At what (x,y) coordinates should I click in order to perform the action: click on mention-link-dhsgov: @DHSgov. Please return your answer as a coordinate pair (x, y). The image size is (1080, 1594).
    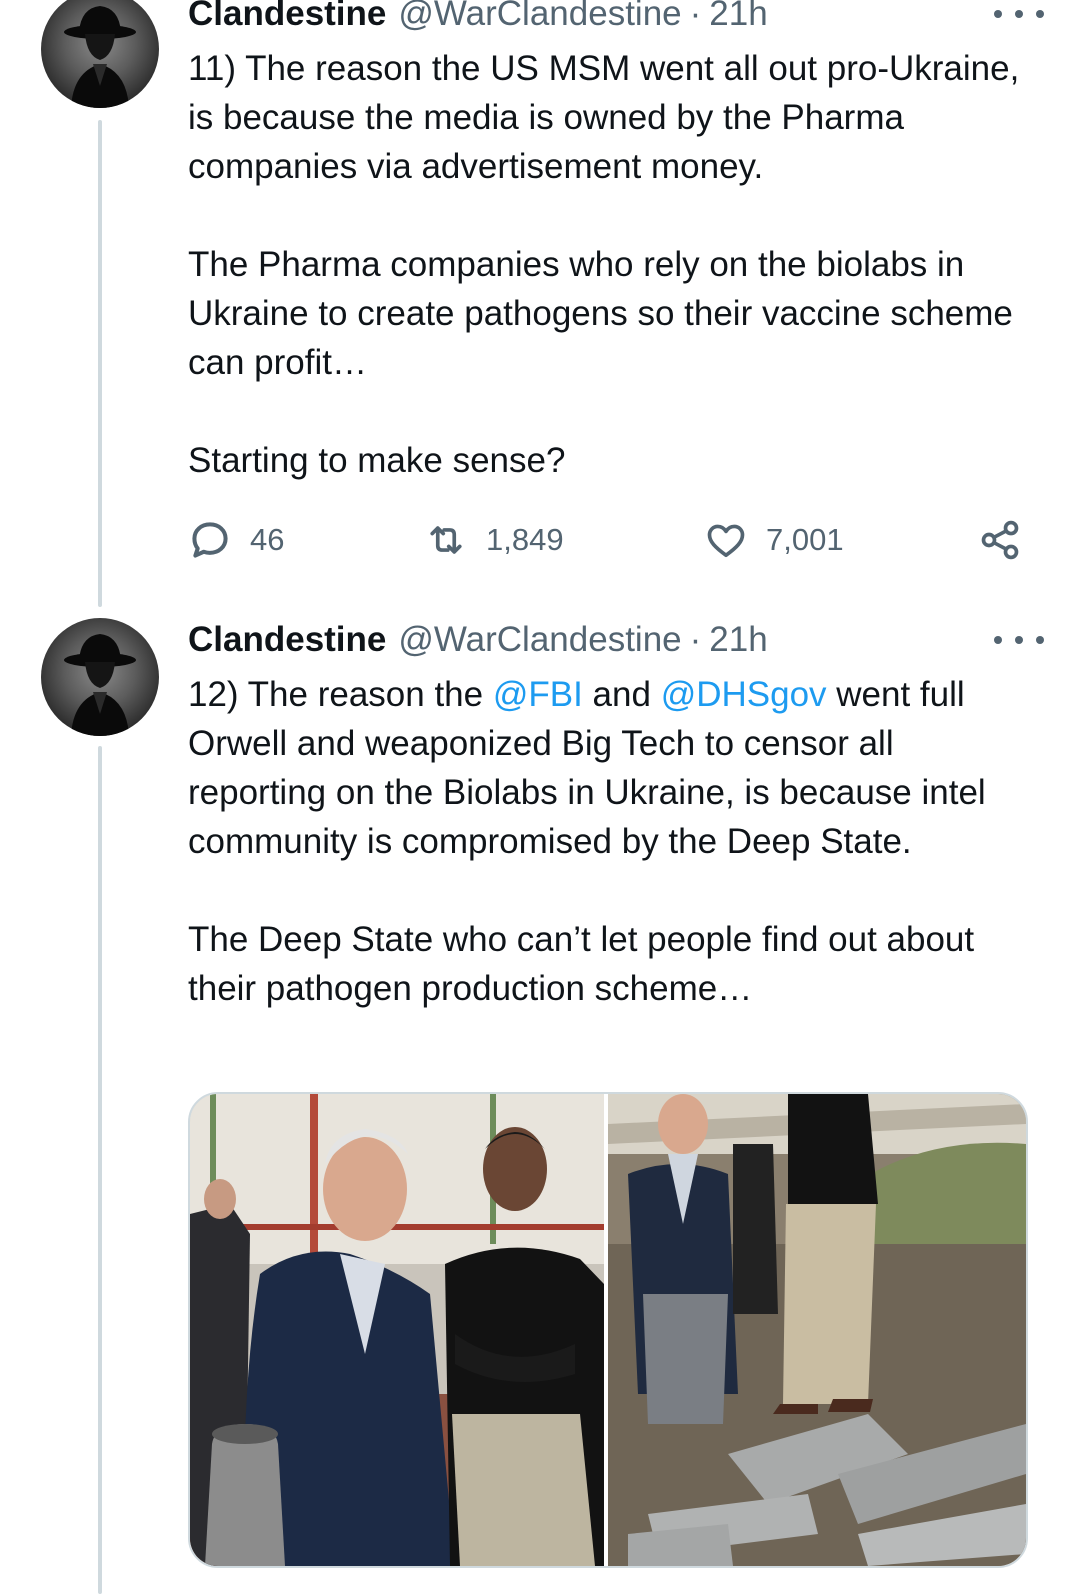
    Looking at the image, I should click on (744, 694).